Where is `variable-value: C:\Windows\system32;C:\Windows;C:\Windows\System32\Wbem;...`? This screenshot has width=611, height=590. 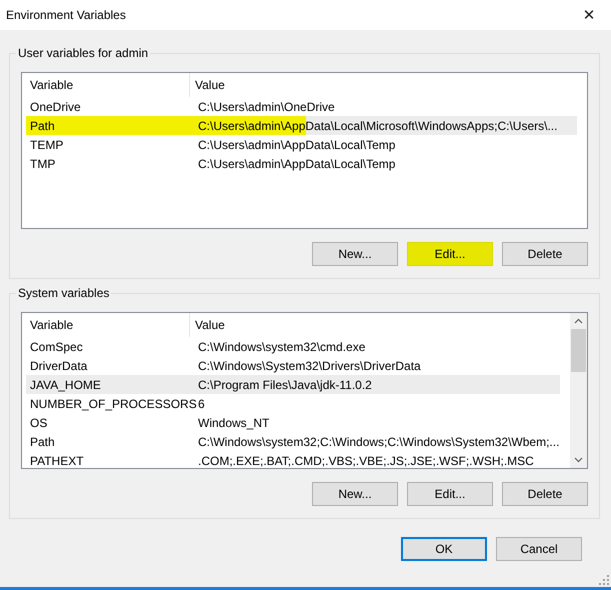
variable-value: C:\Windows\system32;C:\Windows;C:\Windows\System32\Wbem;... is located at coordinates (378, 441).